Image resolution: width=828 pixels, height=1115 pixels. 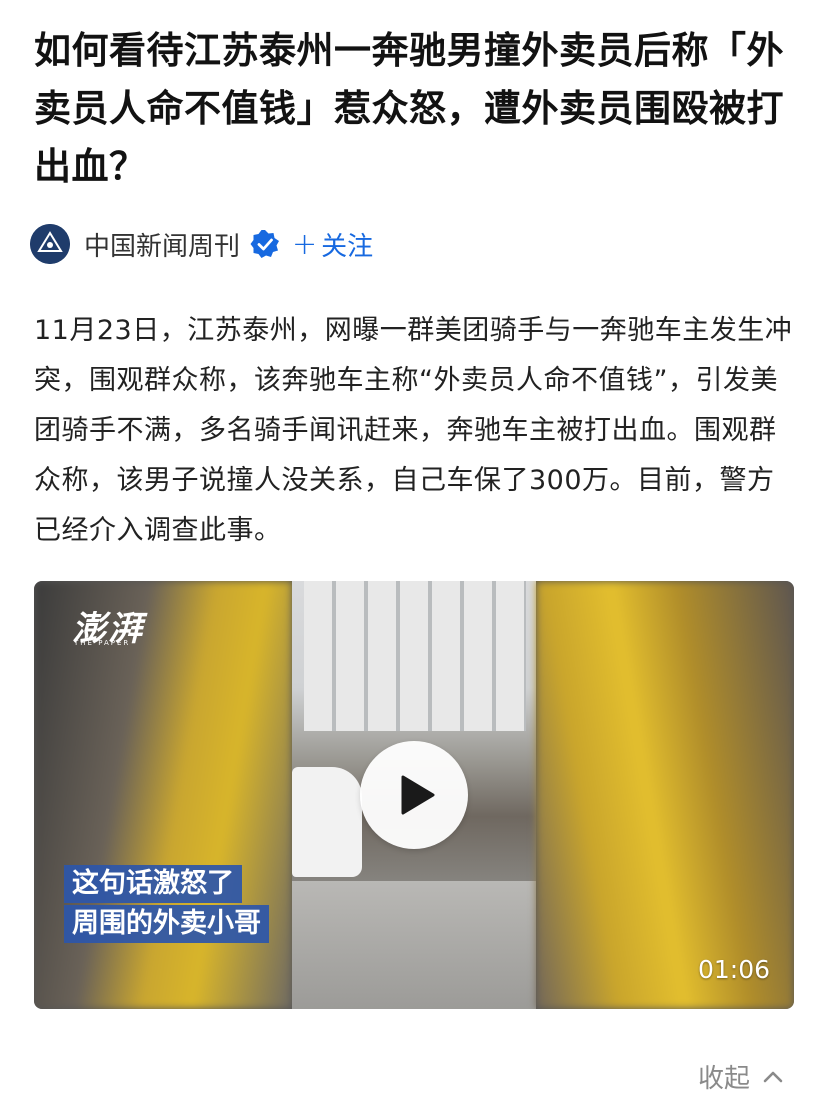 I want to click on video-caption: 这句话激怒了 周围的外卖小哥, so click(x=166, y=905).